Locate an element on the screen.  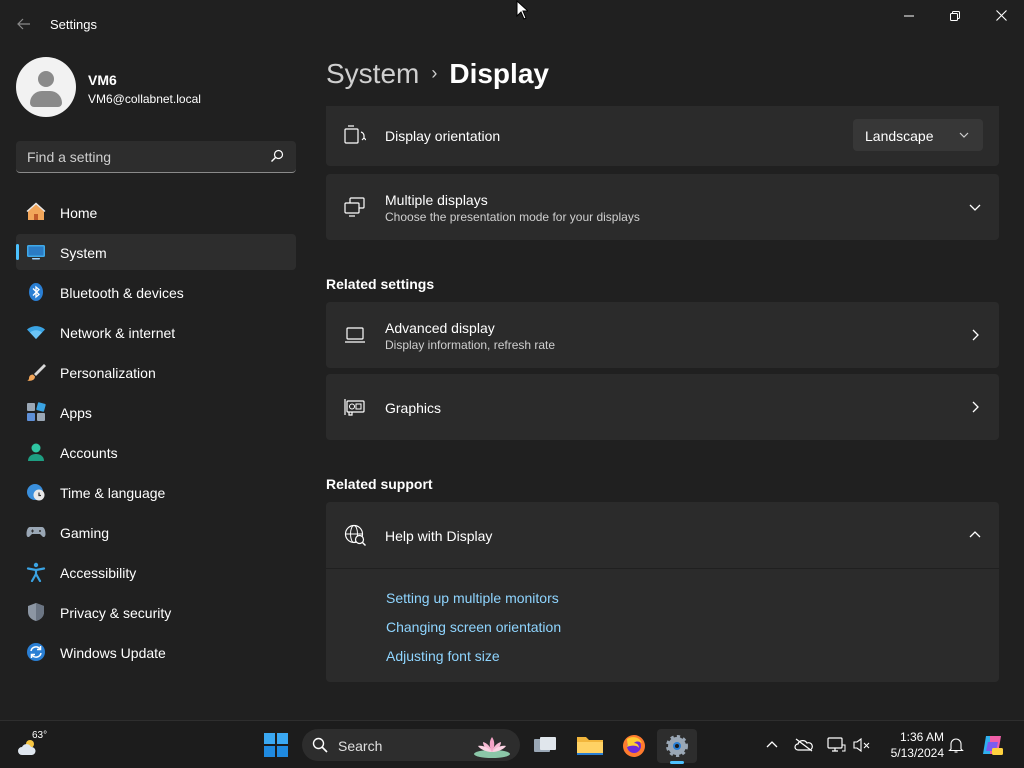
firefox-icon is located at coordinates (634, 746).